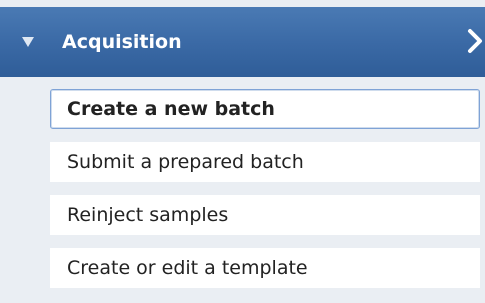 Image resolution: width=485 pixels, height=303 pixels. I want to click on section-title: Acquisition, so click(122, 42).